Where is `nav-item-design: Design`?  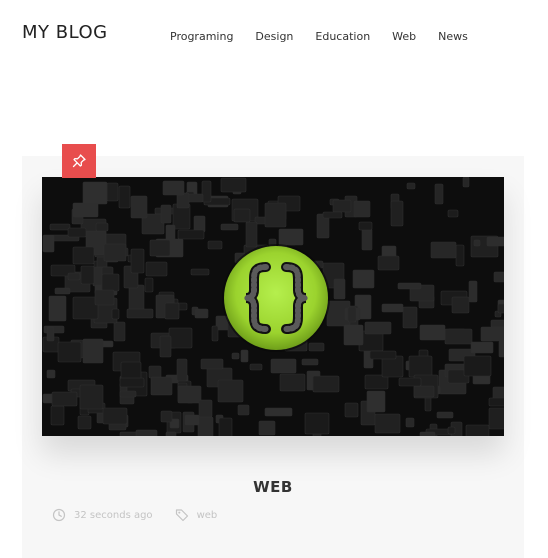 nav-item-design: Design is located at coordinates (274, 36).